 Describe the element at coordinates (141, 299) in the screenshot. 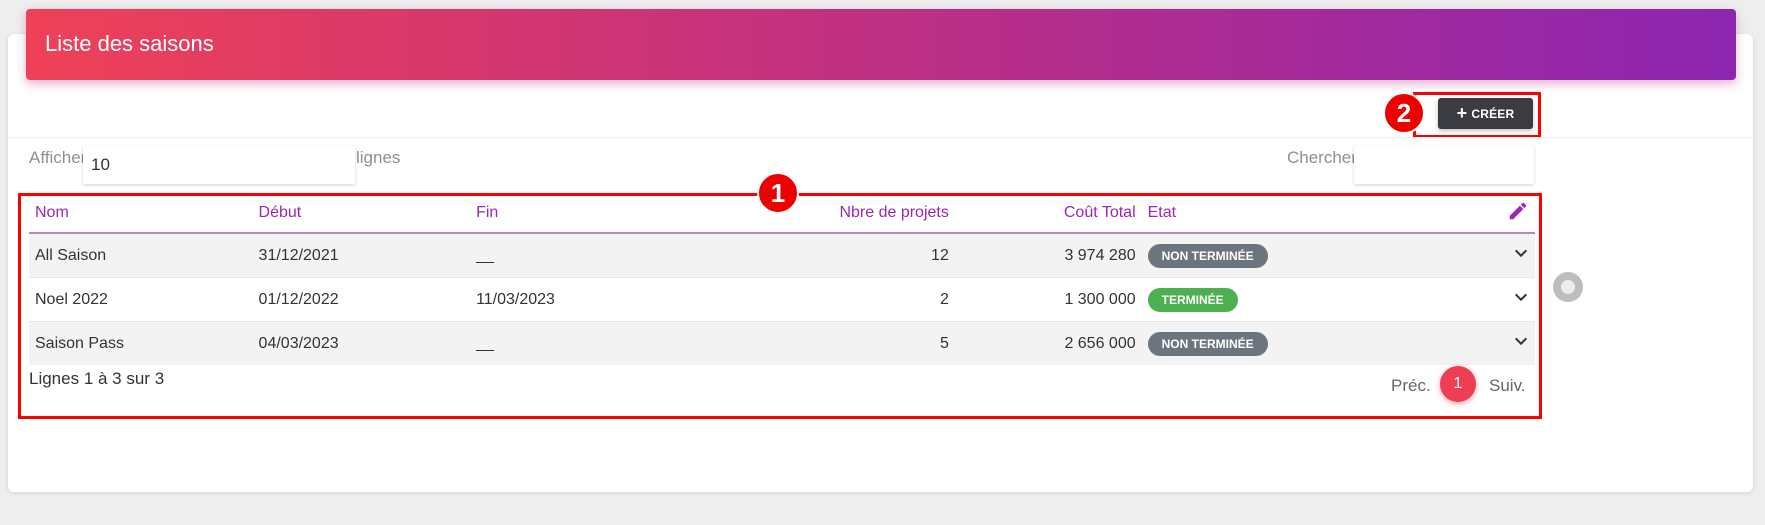

I see `cell-nom: Noel 2022` at that location.